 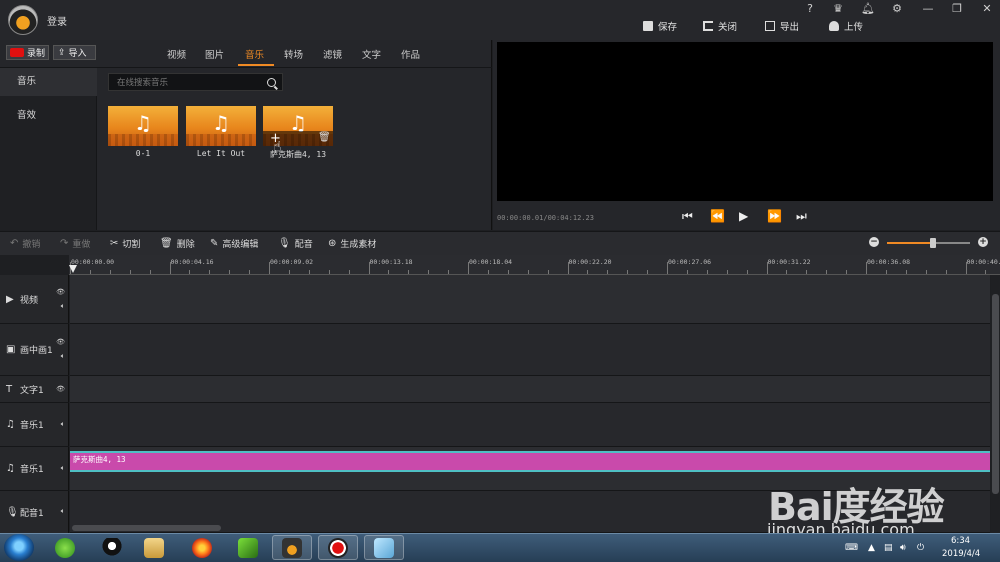 What do you see at coordinates (774, 216) in the screenshot?
I see `step-forward-icon: ⏩` at bounding box center [774, 216].